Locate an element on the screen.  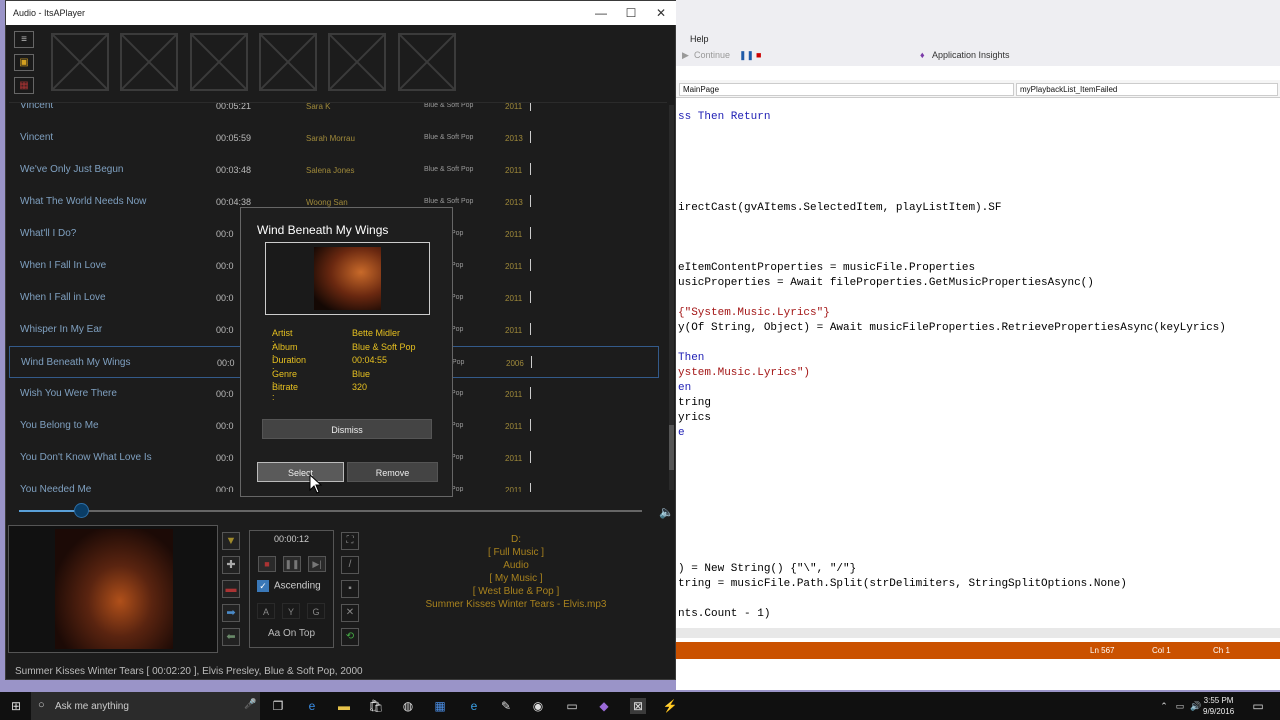
code-line: ) = New String() {"\", "/"} is located at coordinates (767, 569).